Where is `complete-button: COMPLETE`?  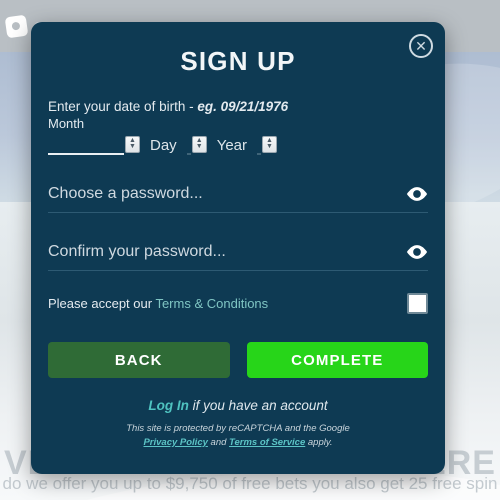
complete-button: COMPLETE is located at coordinates (337, 360).